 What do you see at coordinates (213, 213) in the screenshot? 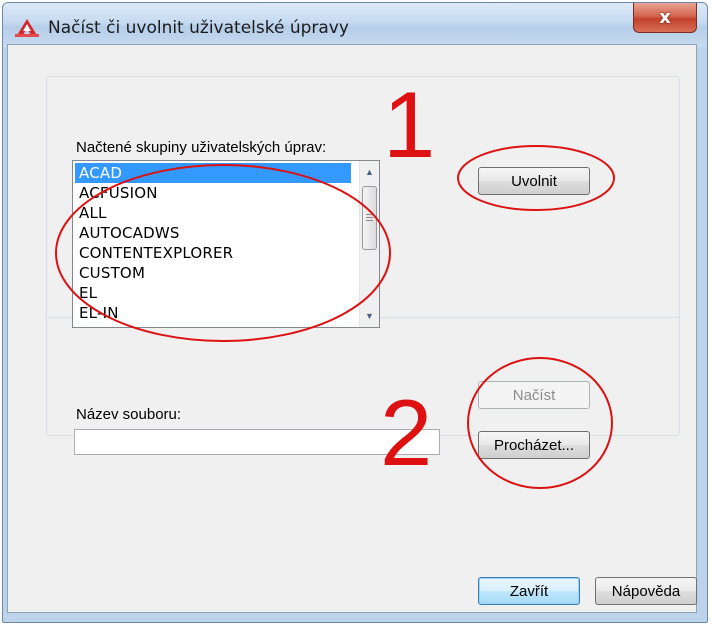
I see `list-item-all: ALL` at bounding box center [213, 213].